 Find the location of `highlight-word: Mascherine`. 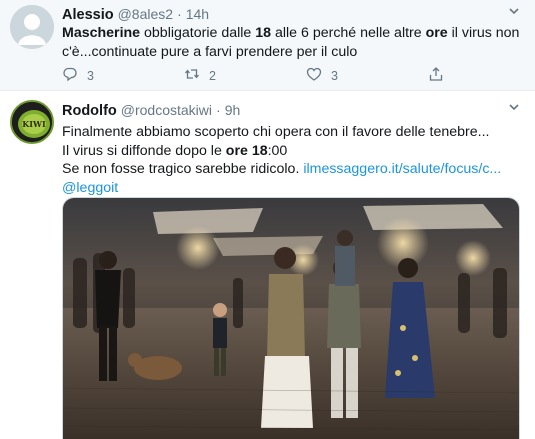

highlight-word: Mascherine is located at coordinates (101, 33).